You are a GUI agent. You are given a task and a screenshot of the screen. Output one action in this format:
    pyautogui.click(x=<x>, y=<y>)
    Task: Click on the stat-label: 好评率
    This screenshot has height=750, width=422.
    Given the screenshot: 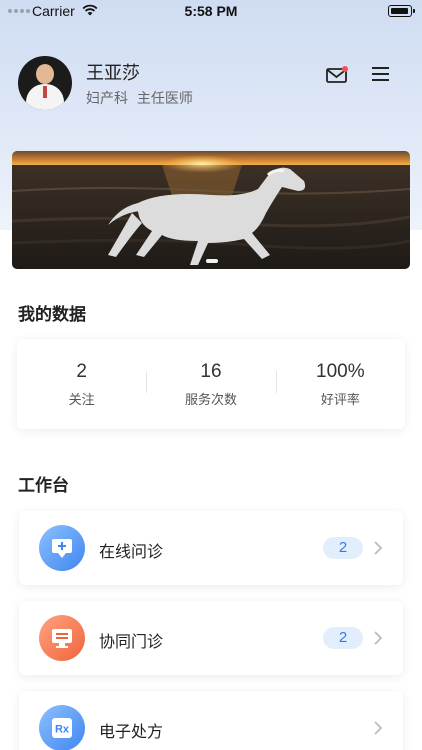 What is the action you would take?
    pyautogui.click(x=340, y=400)
    